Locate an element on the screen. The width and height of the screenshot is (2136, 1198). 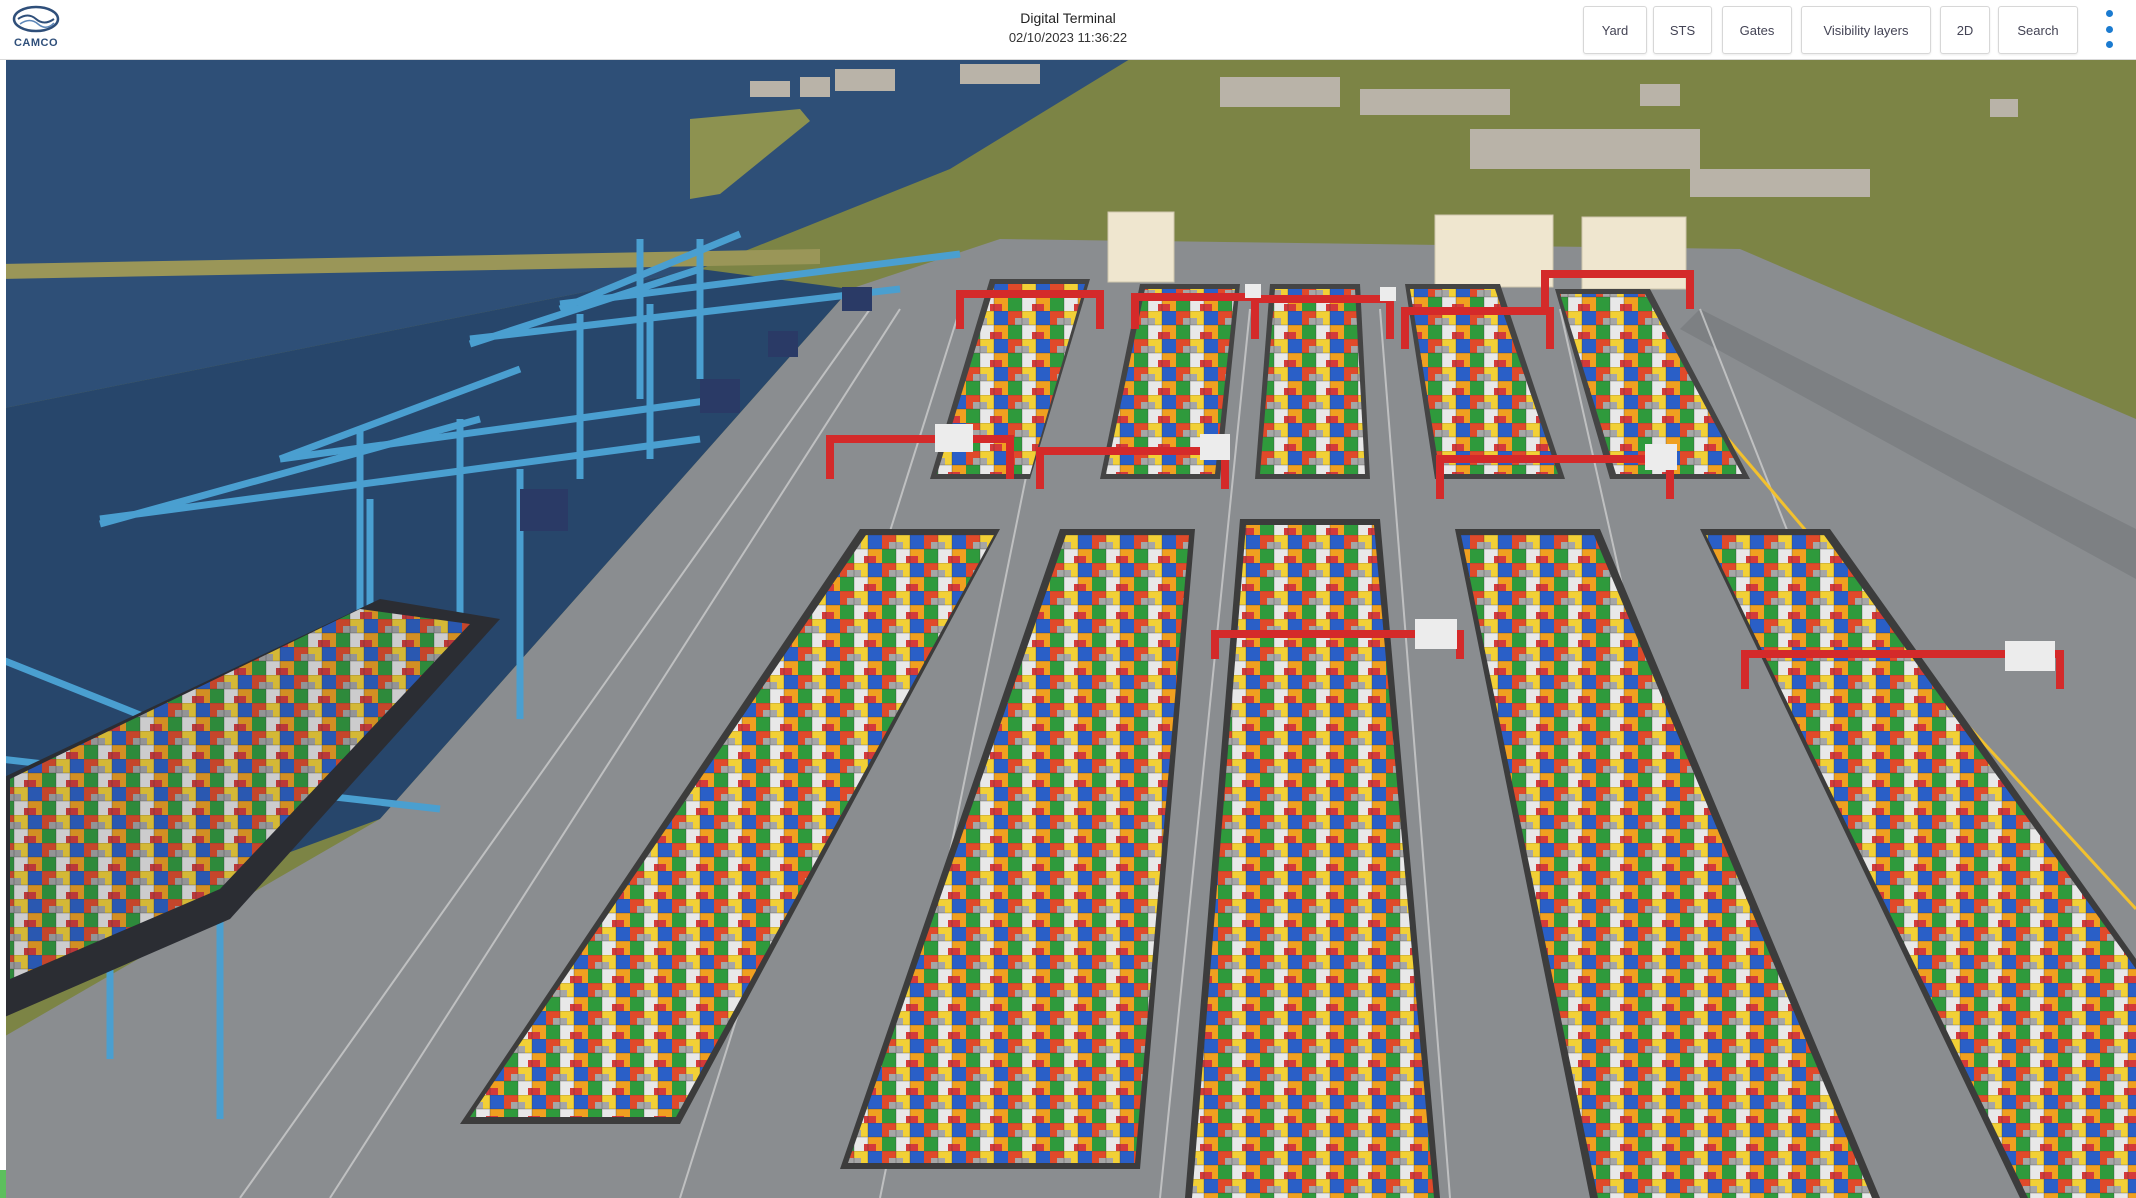
yard-button: Yard is located at coordinates (1615, 30).